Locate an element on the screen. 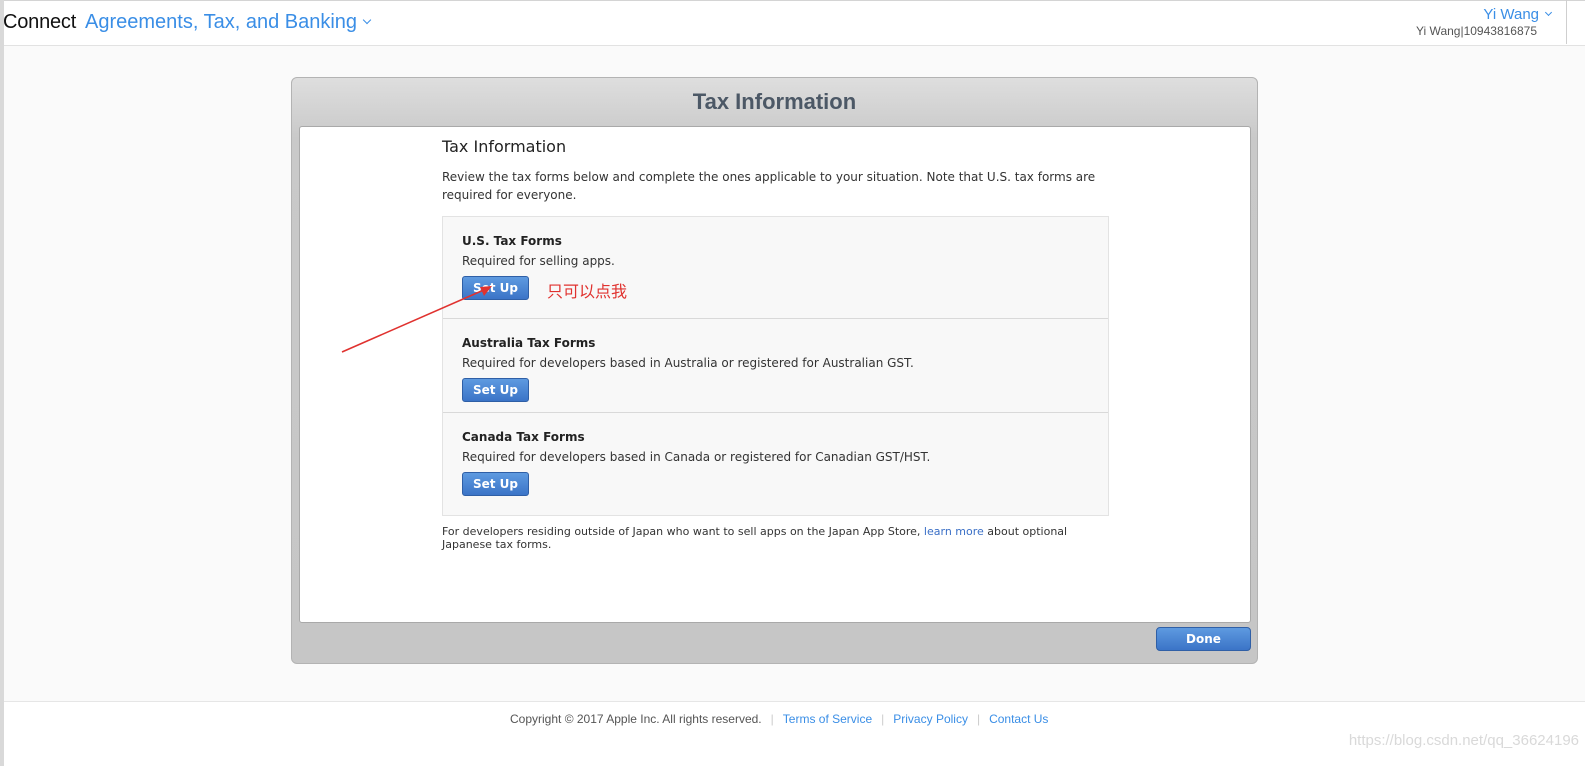 Image resolution: width=1585 pixels, height=766 pixels. content-title: Tax Information is located at coordinates (504, 146).